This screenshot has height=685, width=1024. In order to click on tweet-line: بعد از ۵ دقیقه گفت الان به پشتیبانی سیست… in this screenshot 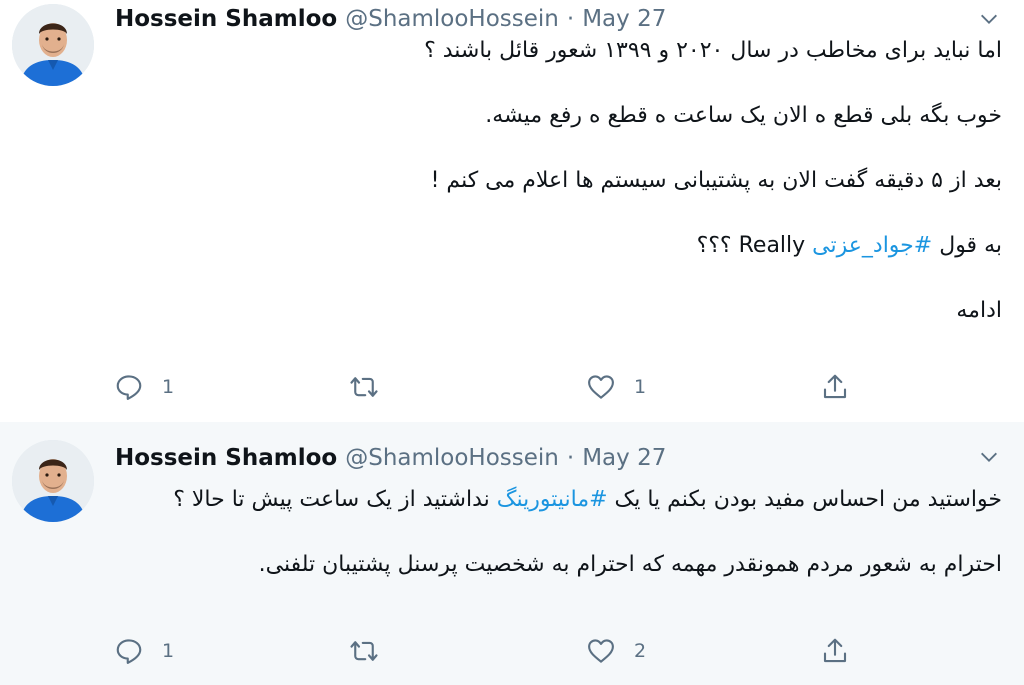, I will do `click(716, 180)`.